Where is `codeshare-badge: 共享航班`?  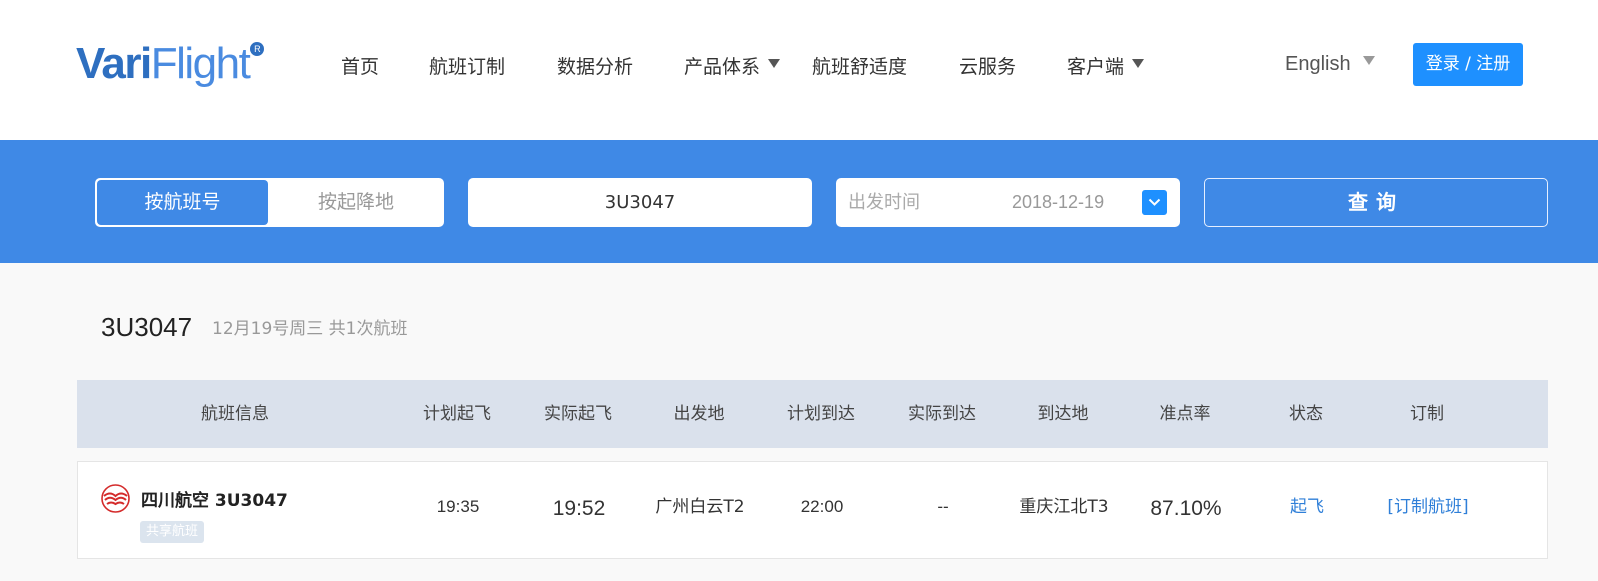 codeshare-badge: 共享航班 is located at coordinates (172, 532).